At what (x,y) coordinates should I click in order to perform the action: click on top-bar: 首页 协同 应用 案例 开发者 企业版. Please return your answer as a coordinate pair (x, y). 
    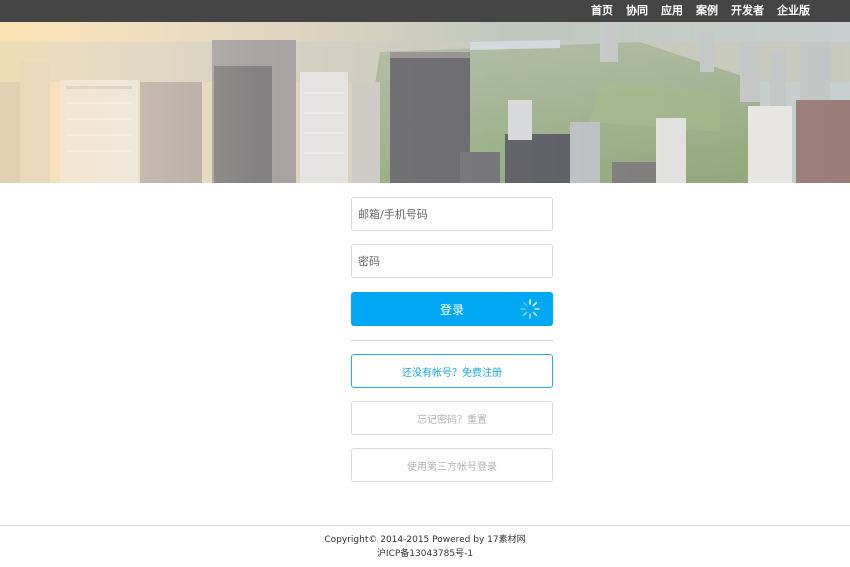
    Looking at the image, I should click on (425, 11).